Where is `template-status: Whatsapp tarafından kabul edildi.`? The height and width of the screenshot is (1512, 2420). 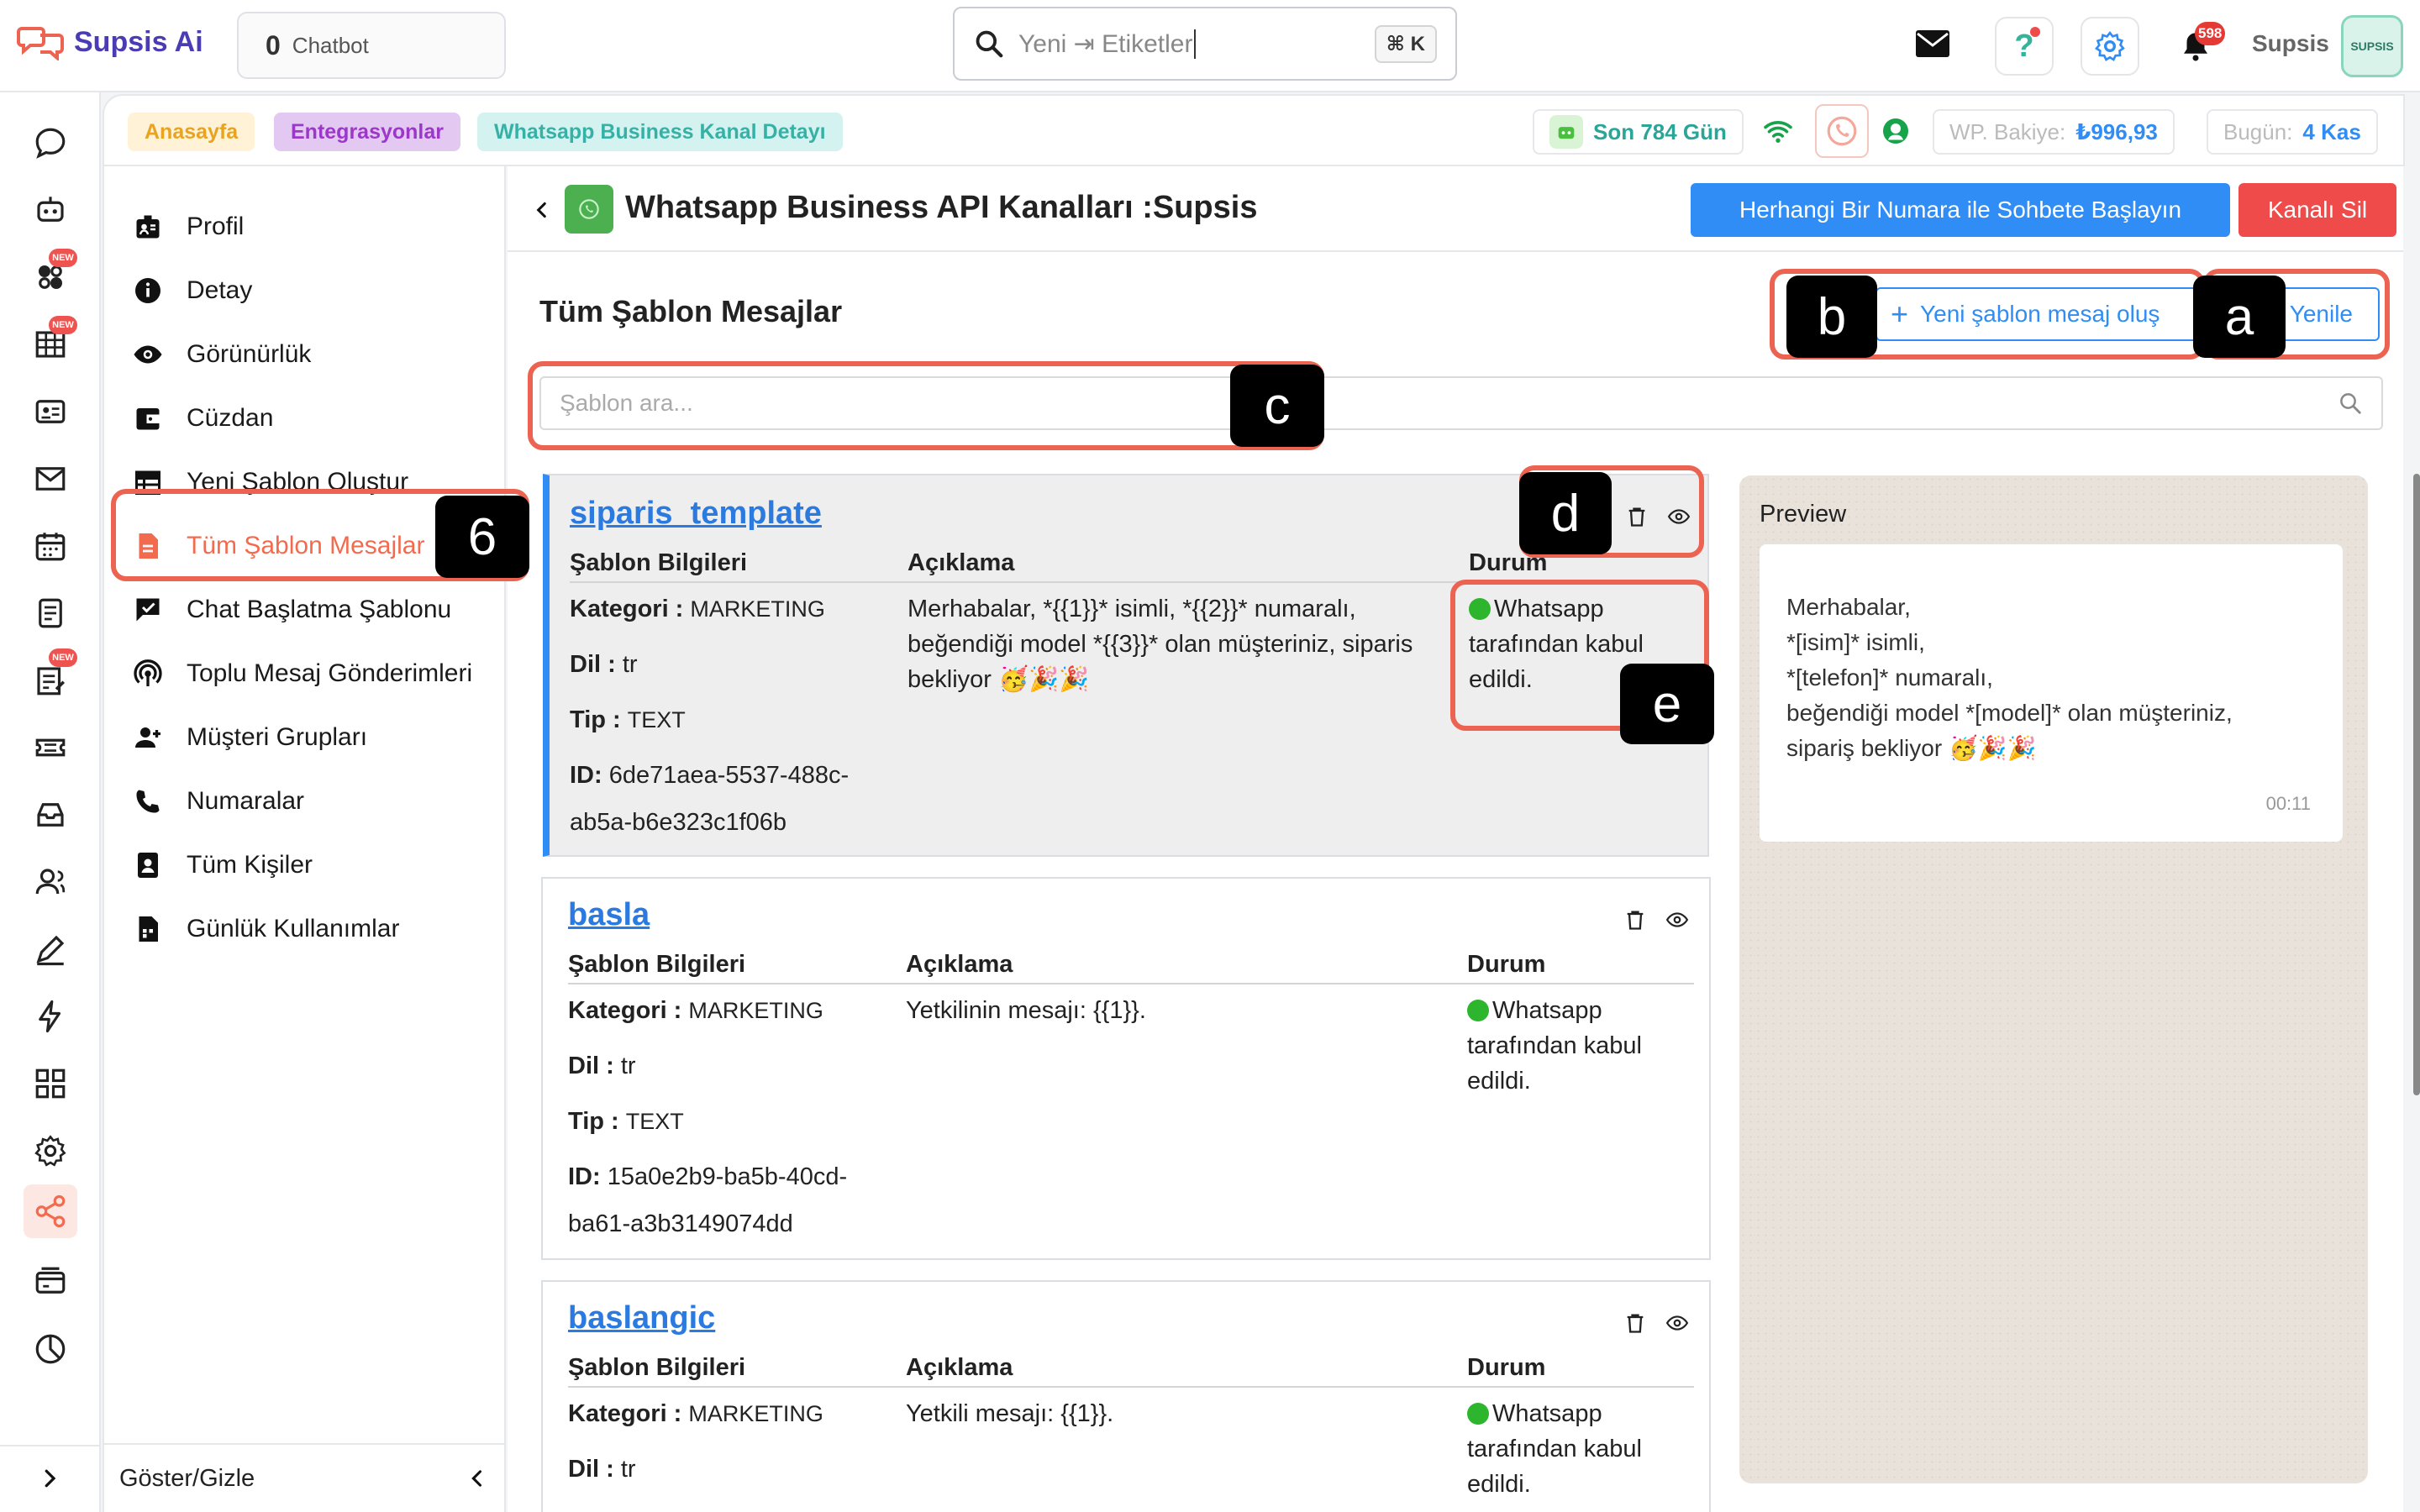 template-status: Whatsapp tarafından kabul edildi. is located at coordinates (1555, 1449).